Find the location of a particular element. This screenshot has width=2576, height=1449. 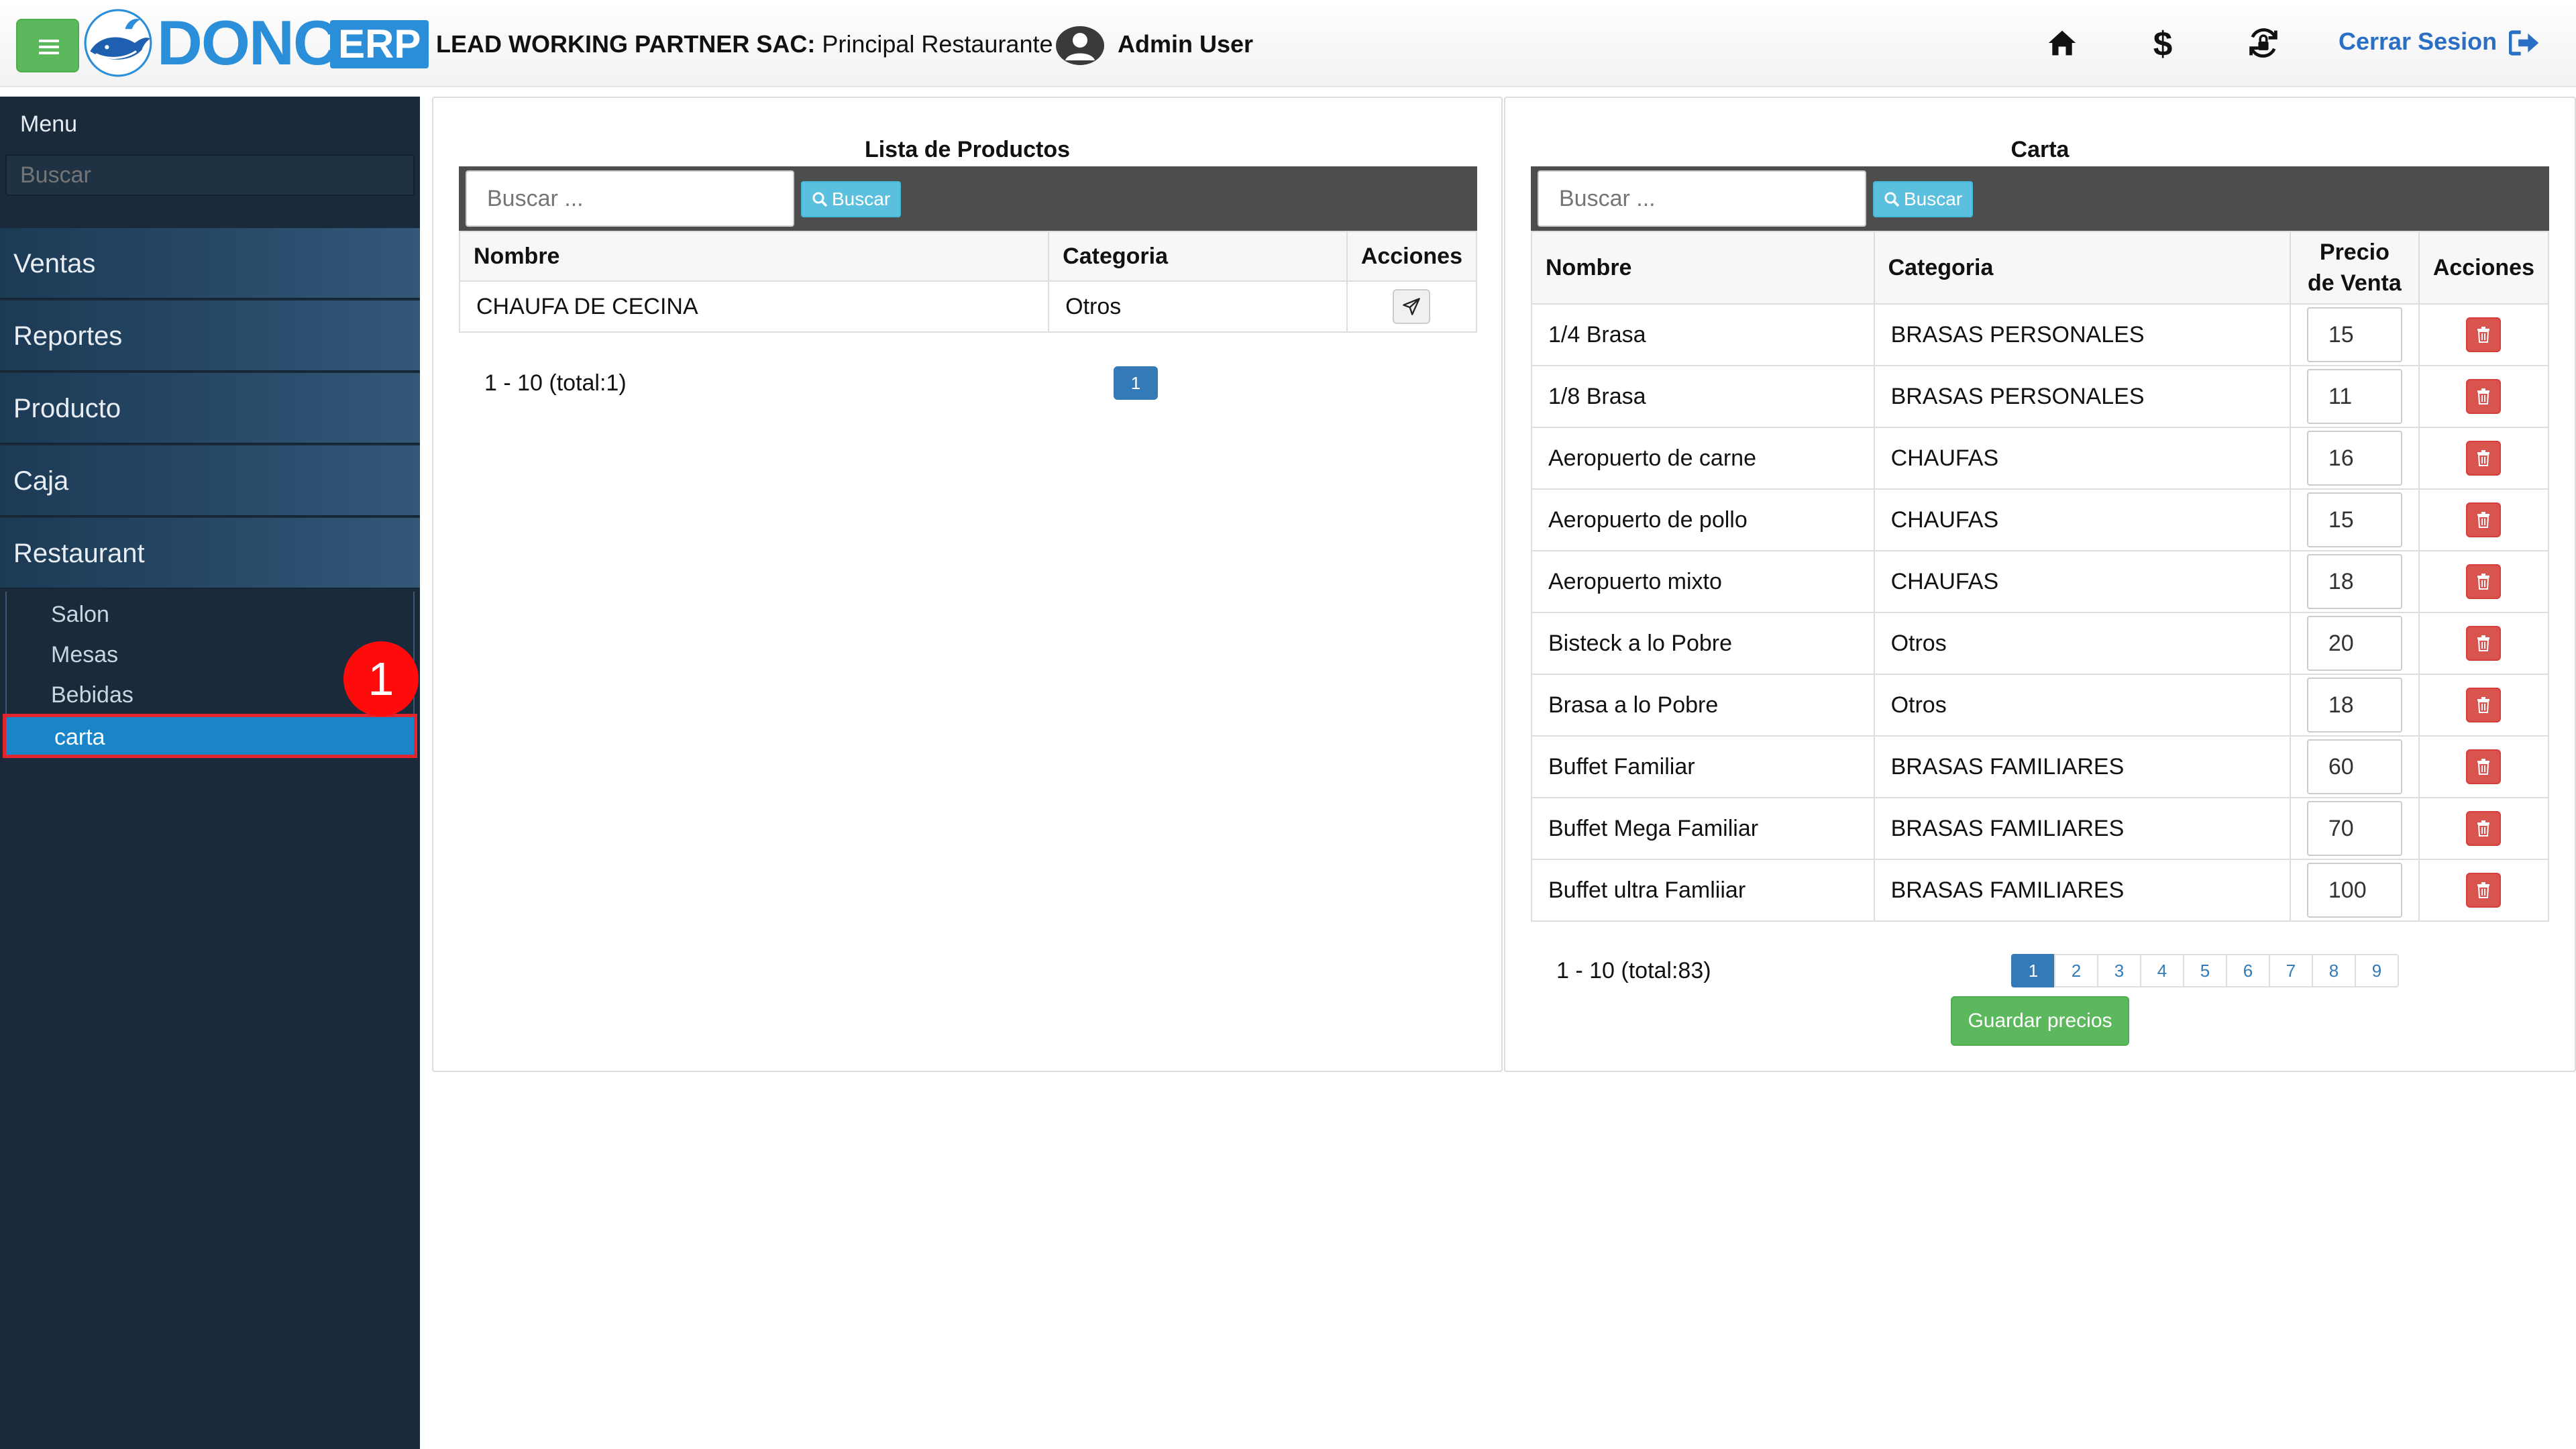

add-to-carta-button is located at coordinates (1412, 306).